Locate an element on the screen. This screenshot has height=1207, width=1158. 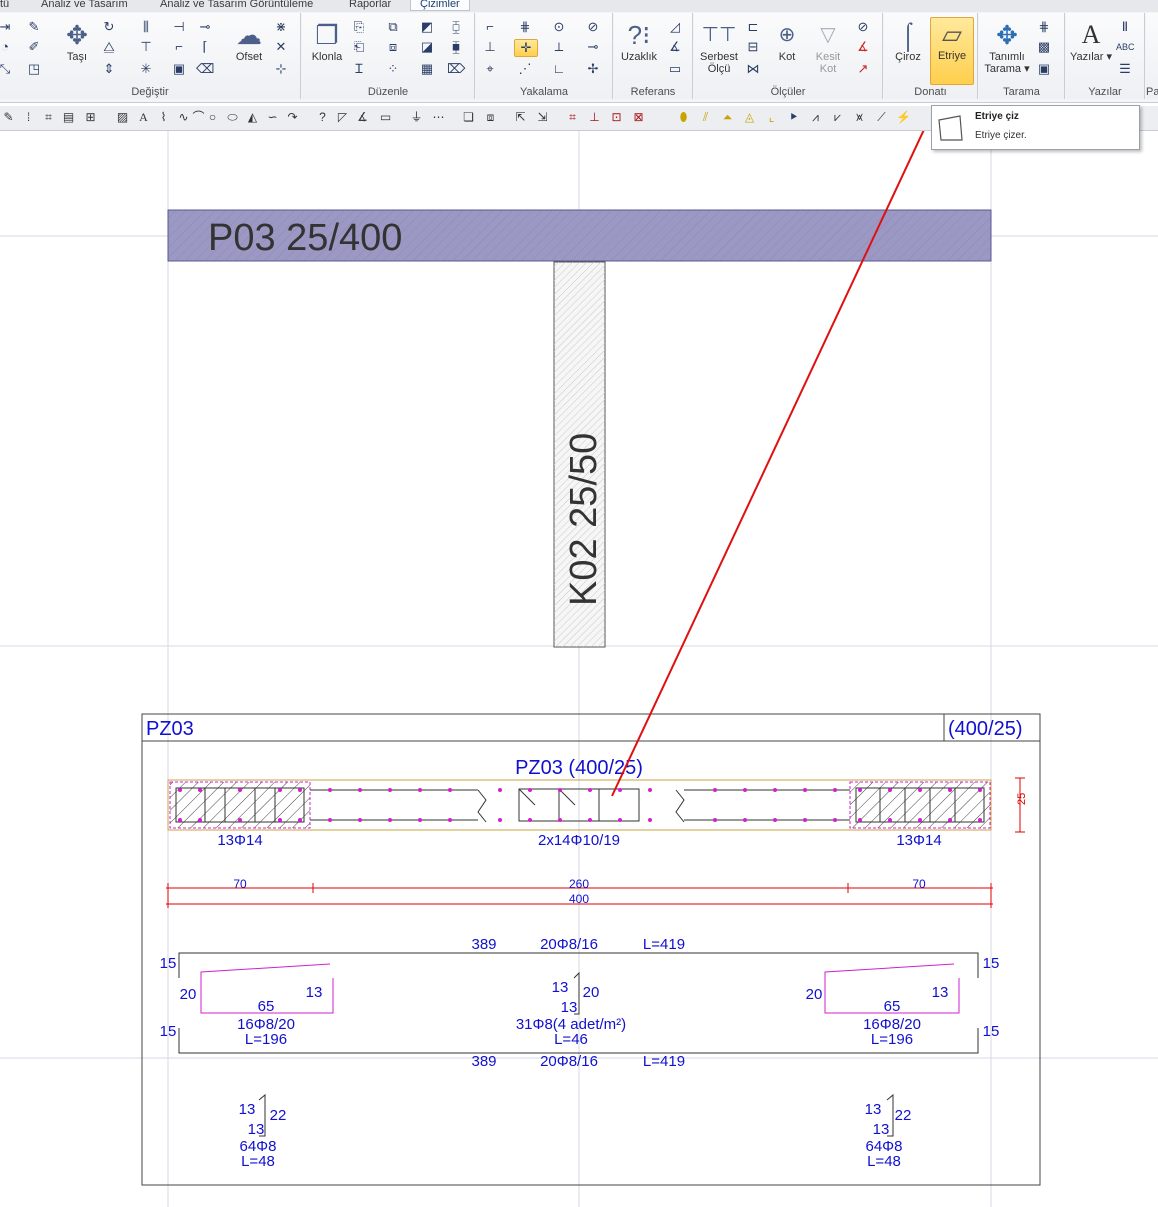
copy-icon: ⎘ is located at coordinates (359, 27).